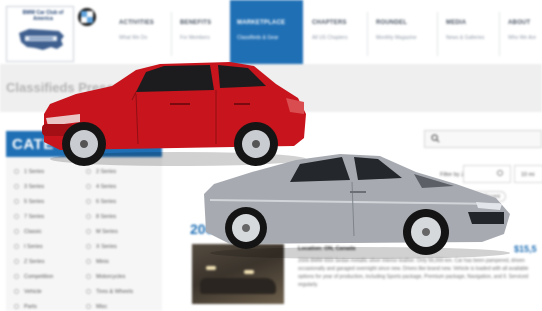  I want to click on category-option: Minis, so click(97, 262).